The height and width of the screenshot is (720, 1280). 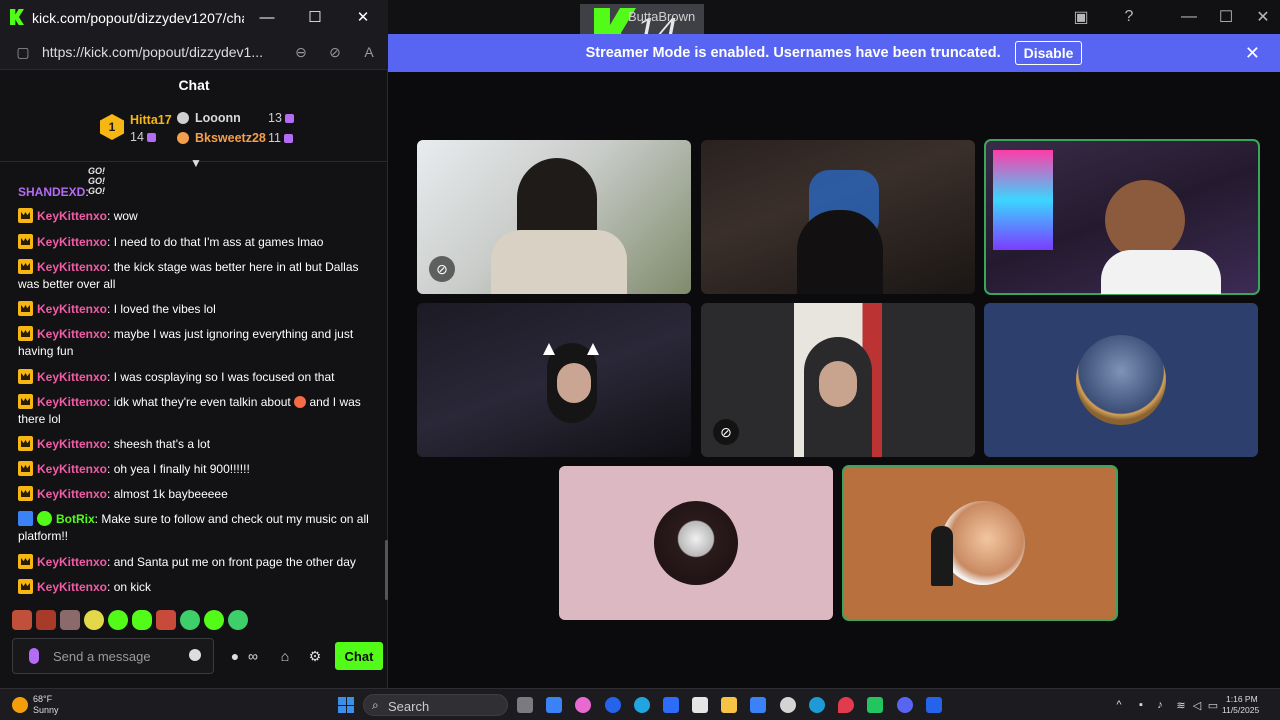 What do you see at coordinates (1141, 705) in the screenshot?
I see `tray-app-icon: ▪` at bounding box center [1141, 705].